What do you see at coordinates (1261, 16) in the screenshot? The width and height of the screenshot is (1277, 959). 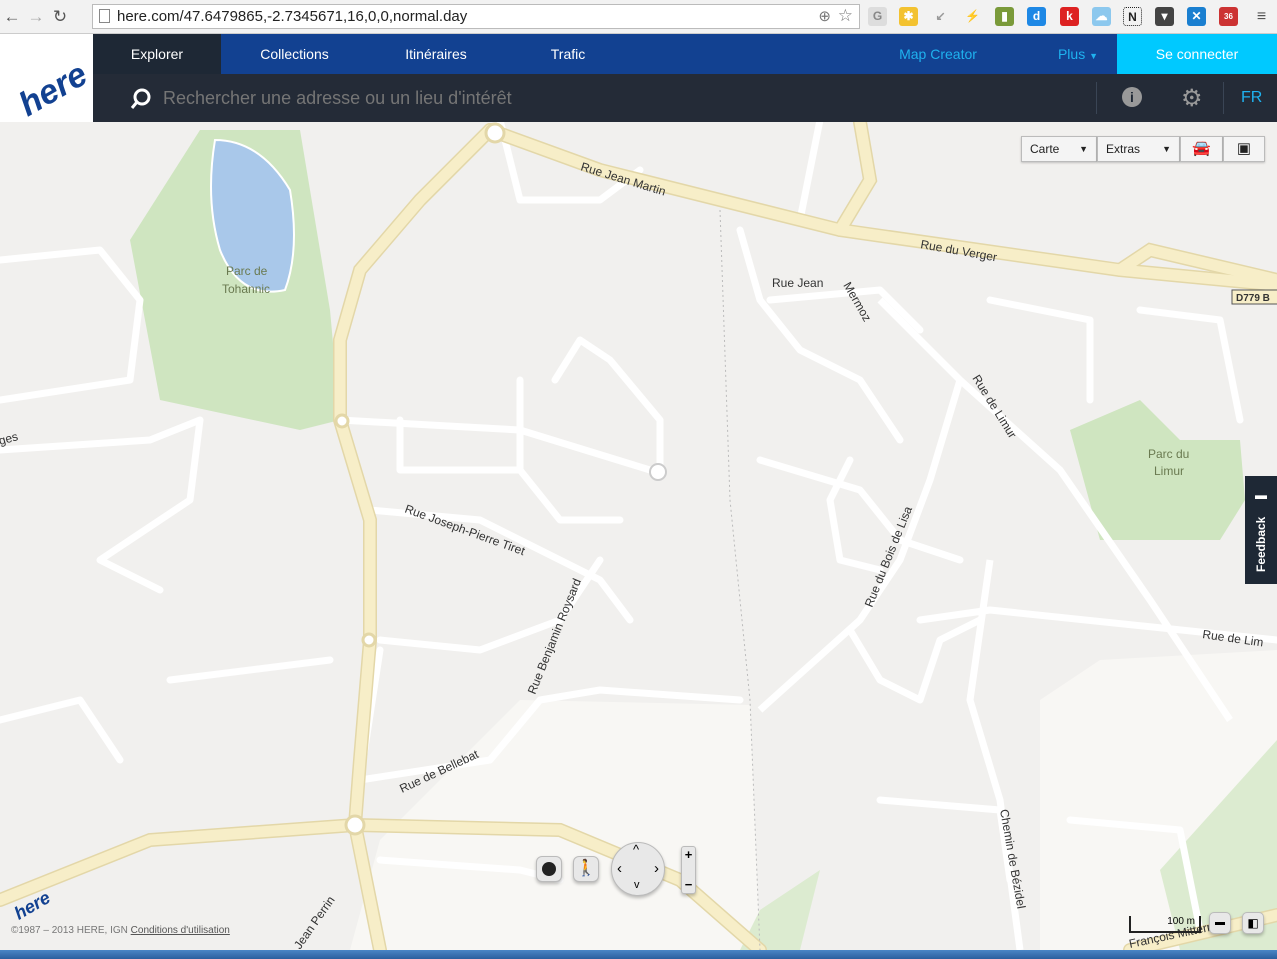 I see `menu-icon: ≡` at bounding box center [1261, 16].